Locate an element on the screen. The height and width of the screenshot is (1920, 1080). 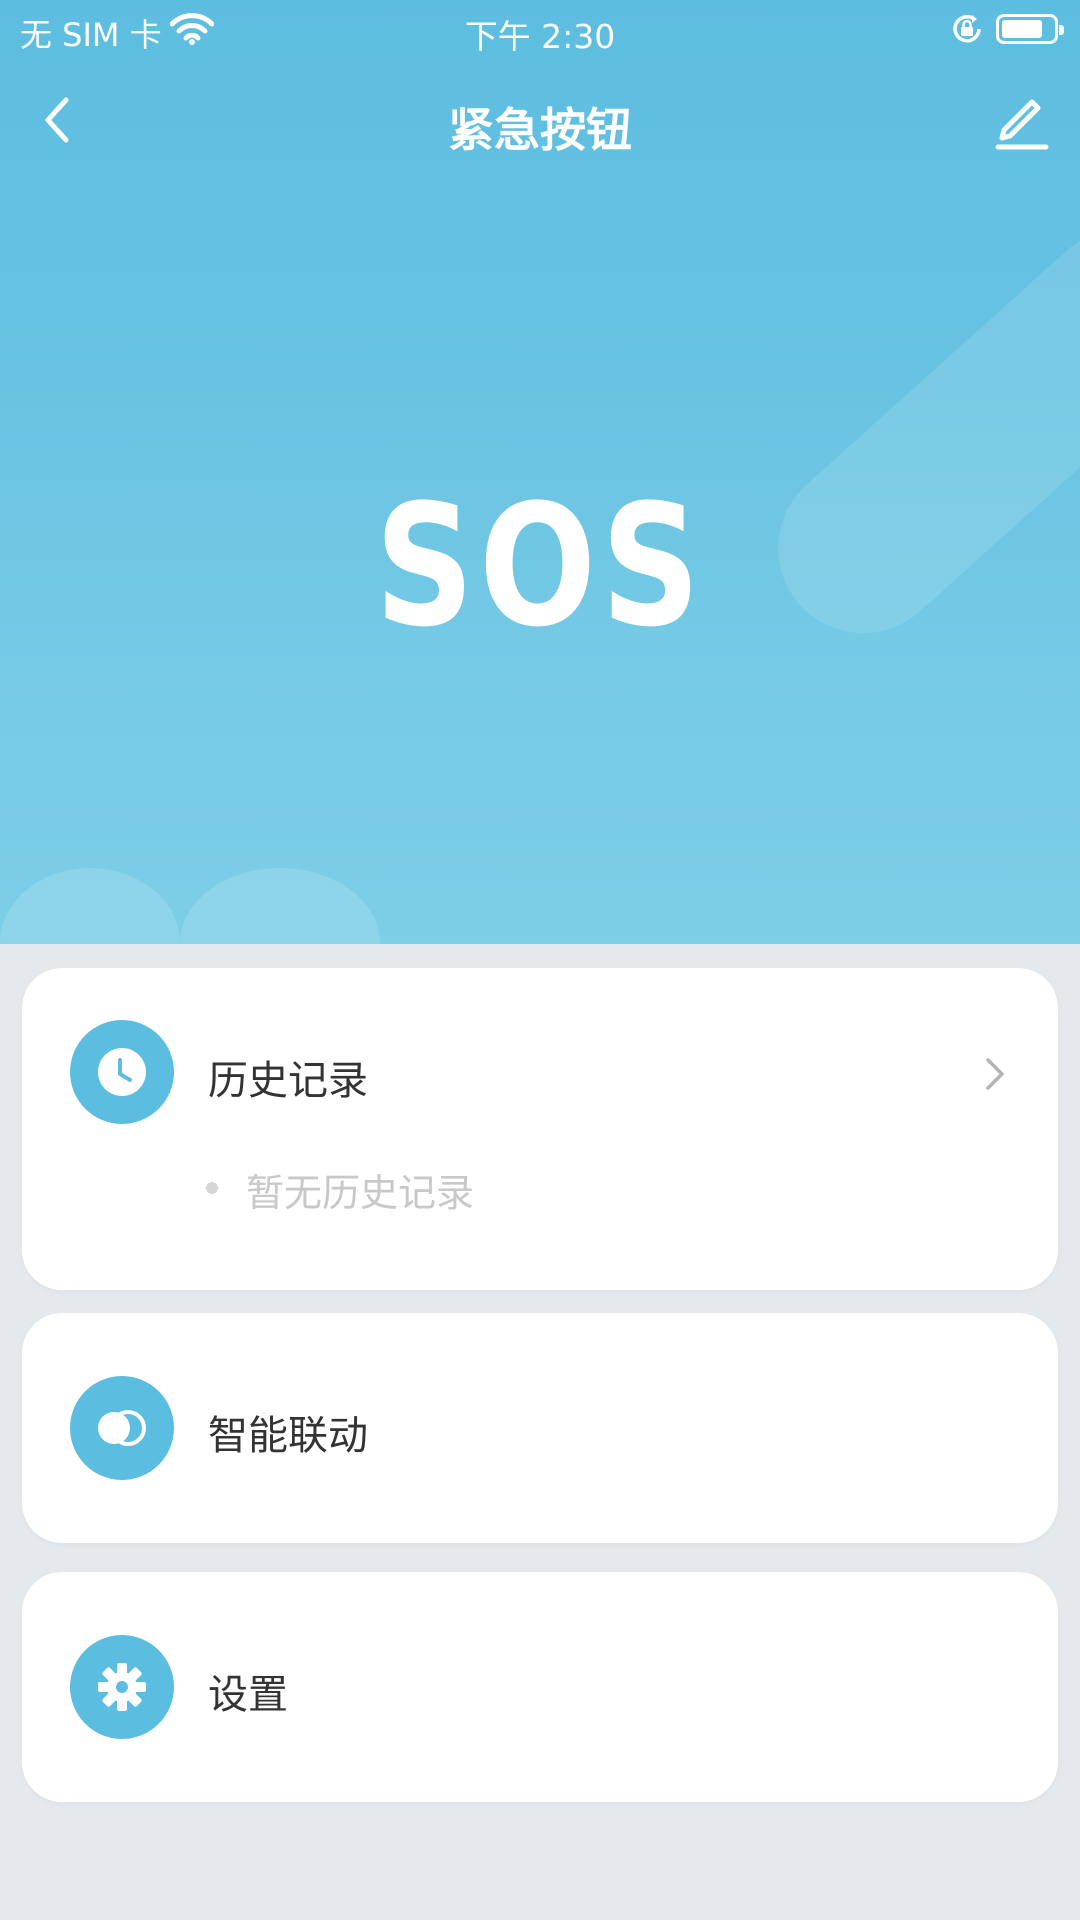
gear-icon is located at coordinates (122, 1687).